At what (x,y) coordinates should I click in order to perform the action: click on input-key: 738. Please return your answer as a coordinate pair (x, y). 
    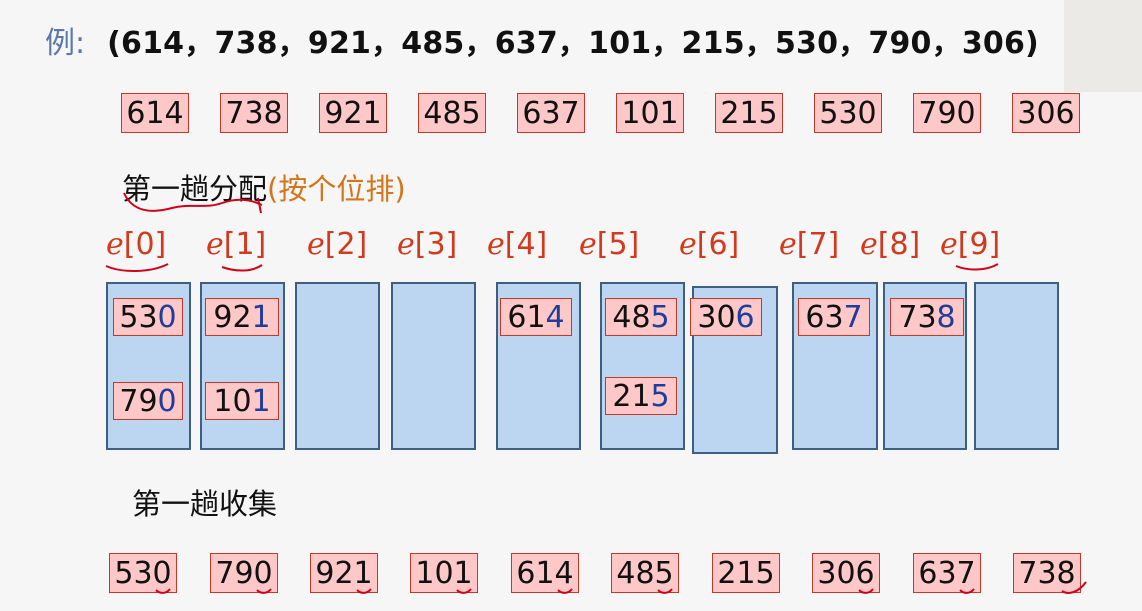
    Looking at the image, I should click on (254, 113).